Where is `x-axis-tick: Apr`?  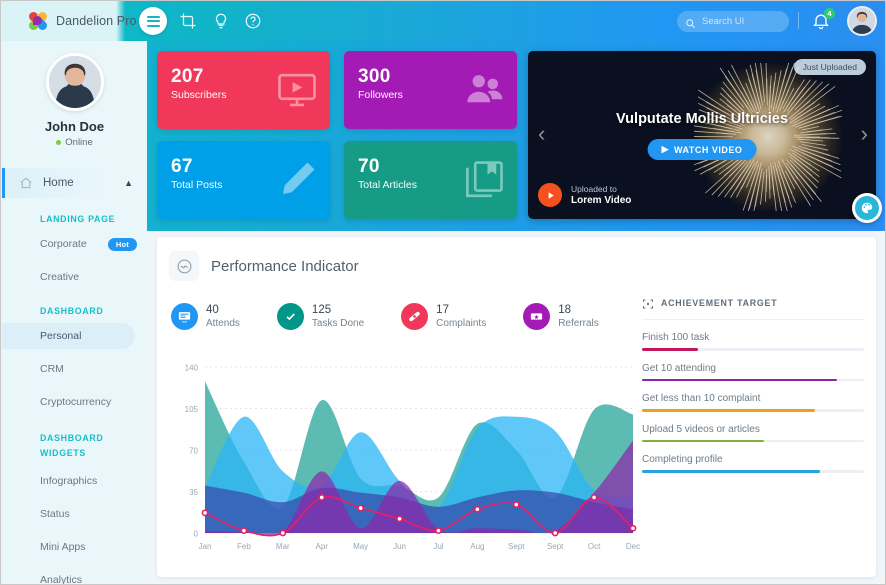
x-axis-tick: Apr is located at coordinates (322, 546).